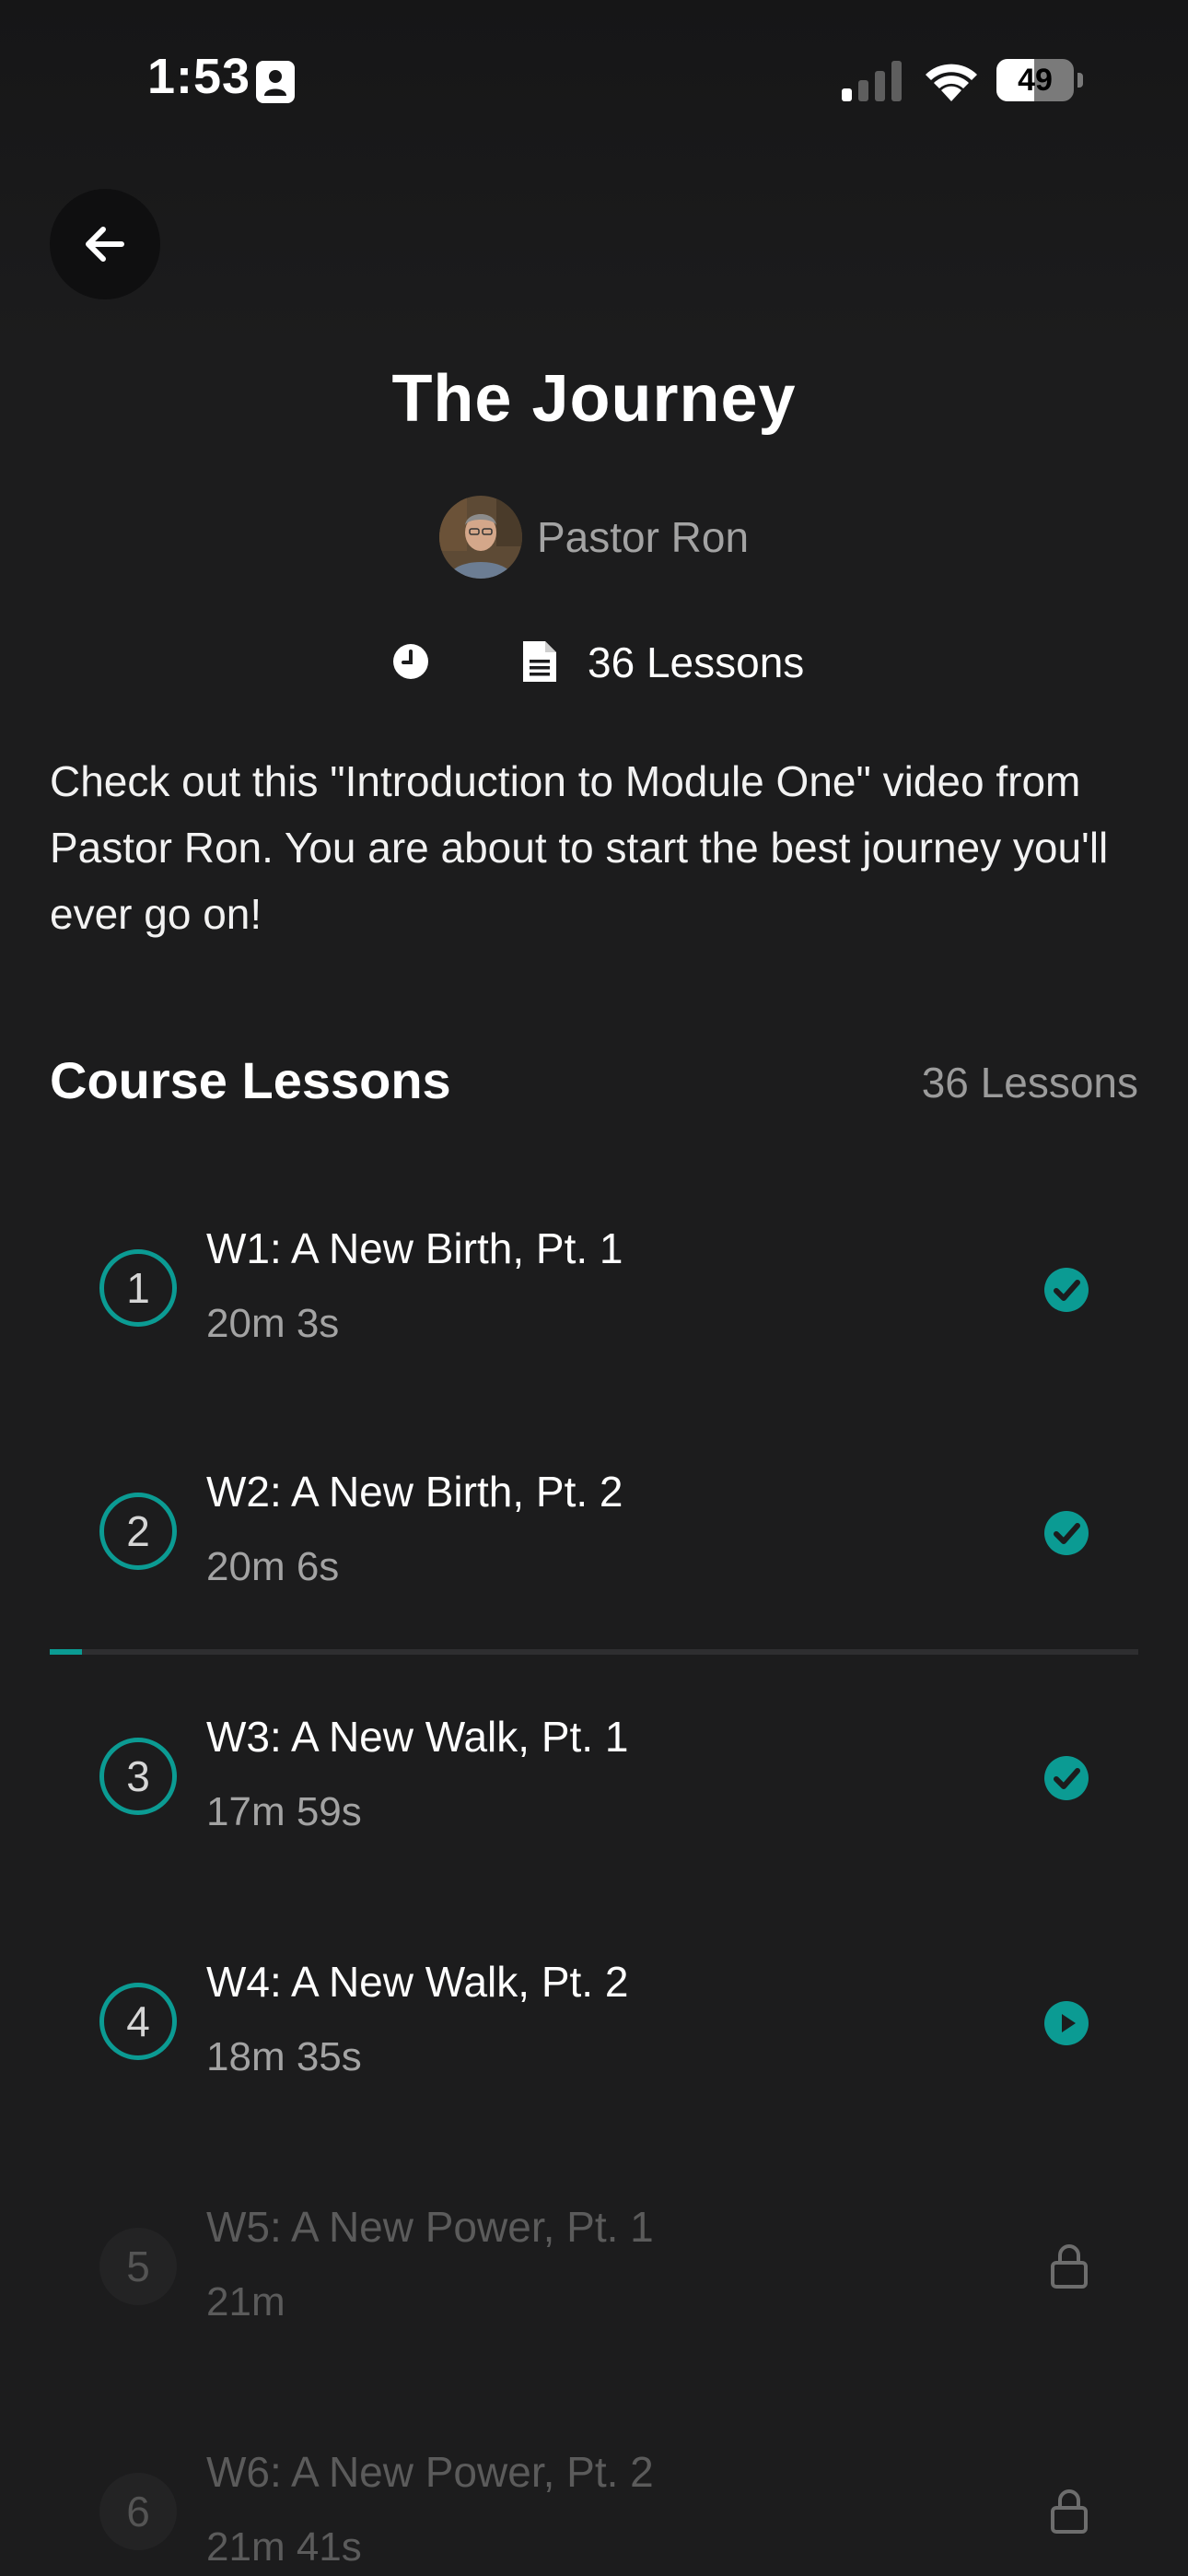 The image size is (1188, 2576). I want to click on lesson-title: W2: A New Birth, Pt. 2, so click(414, 1492).